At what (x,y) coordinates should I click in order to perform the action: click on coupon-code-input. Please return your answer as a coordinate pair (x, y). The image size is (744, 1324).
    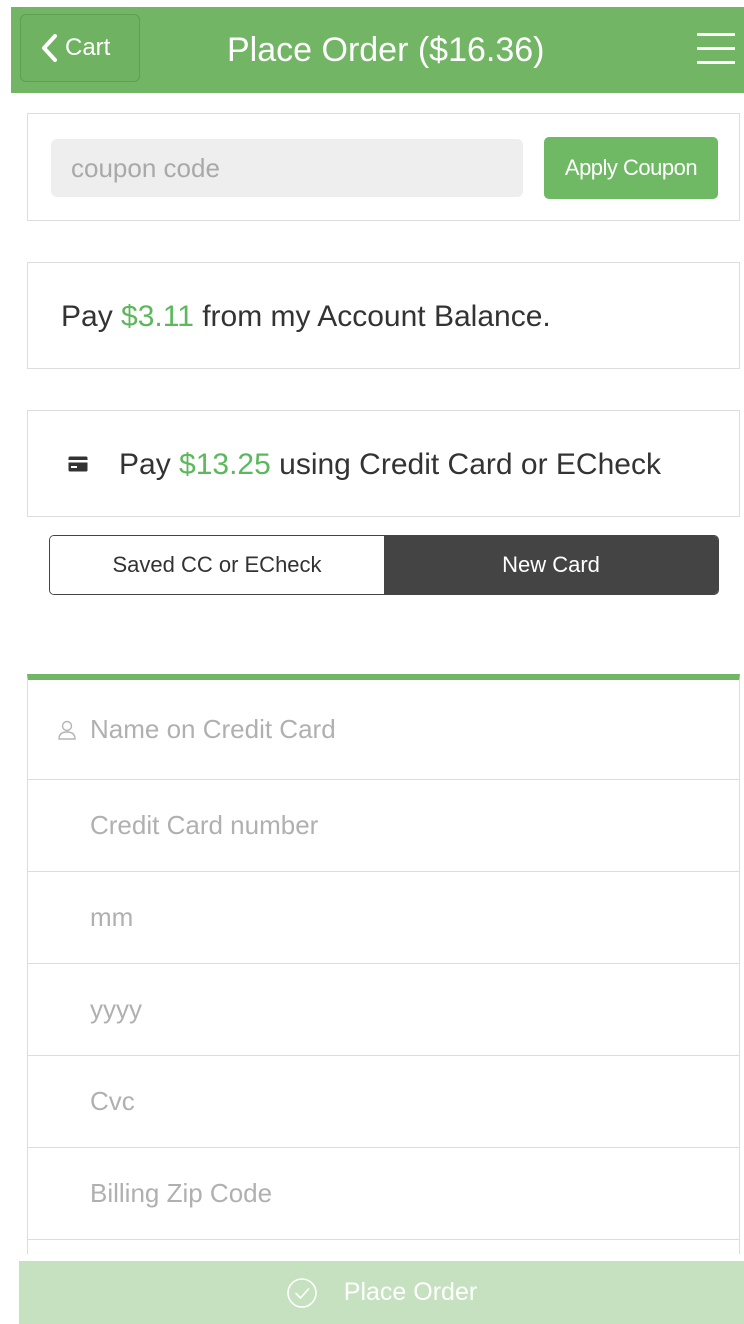
    Looking at the image, I should click on (287, 168).